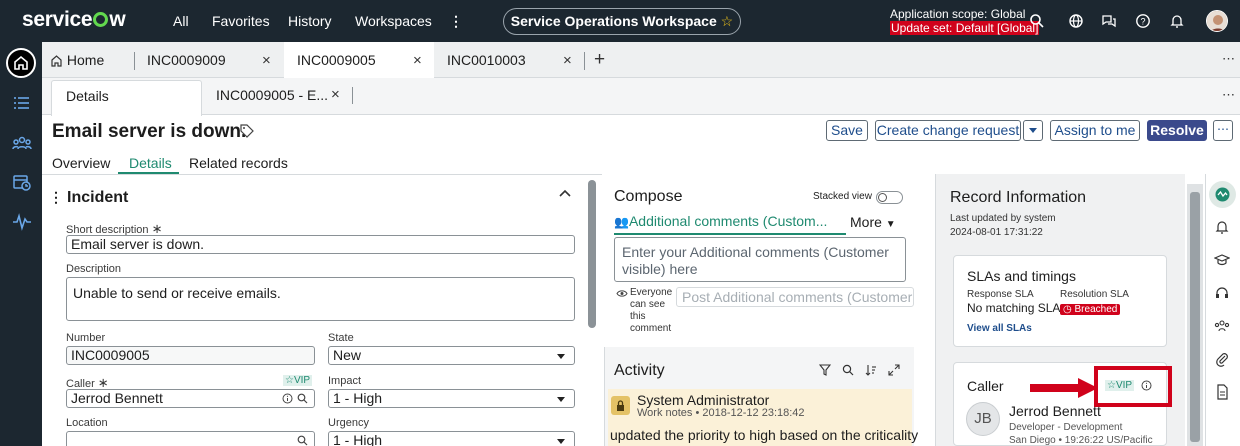  I want to click on headset-icon, so click(1222, 293).